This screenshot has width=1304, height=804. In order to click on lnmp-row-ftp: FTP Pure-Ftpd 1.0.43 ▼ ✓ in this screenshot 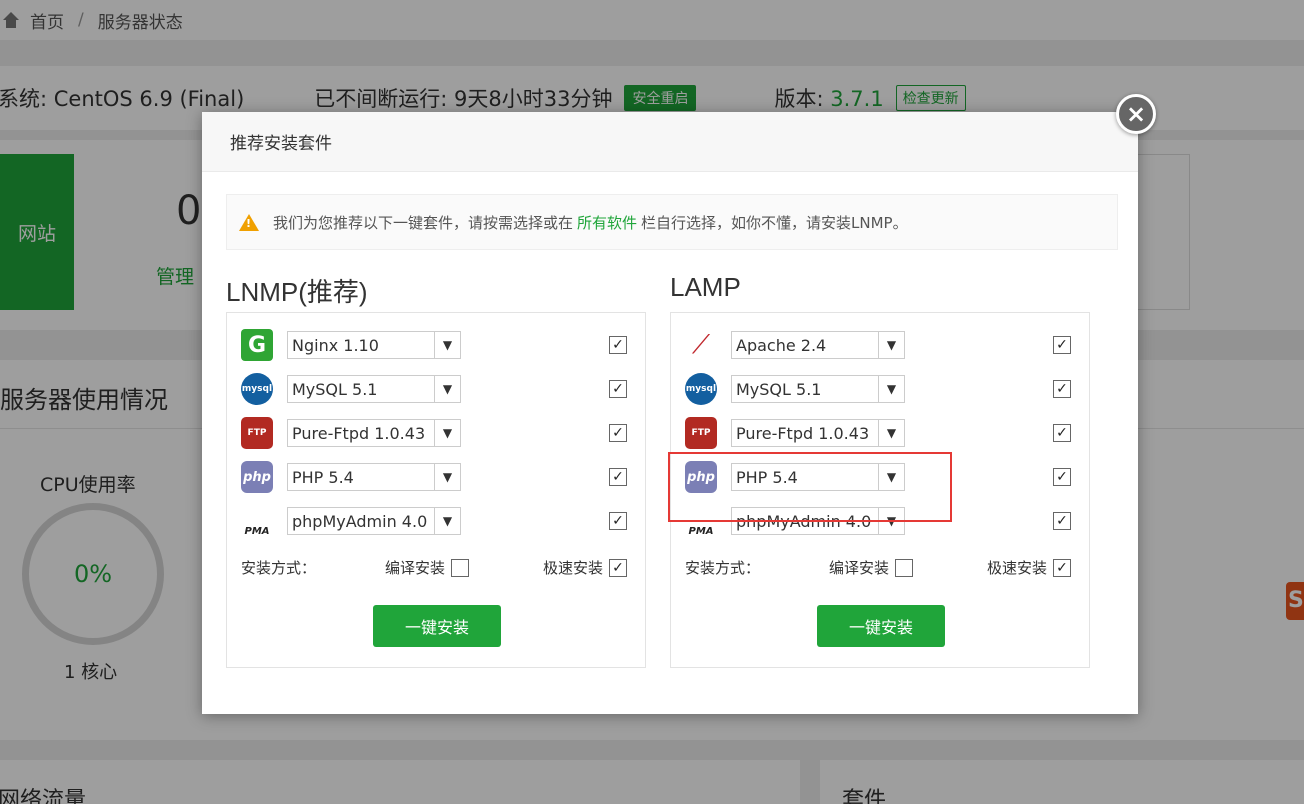, I will do `click(437, 433)`.